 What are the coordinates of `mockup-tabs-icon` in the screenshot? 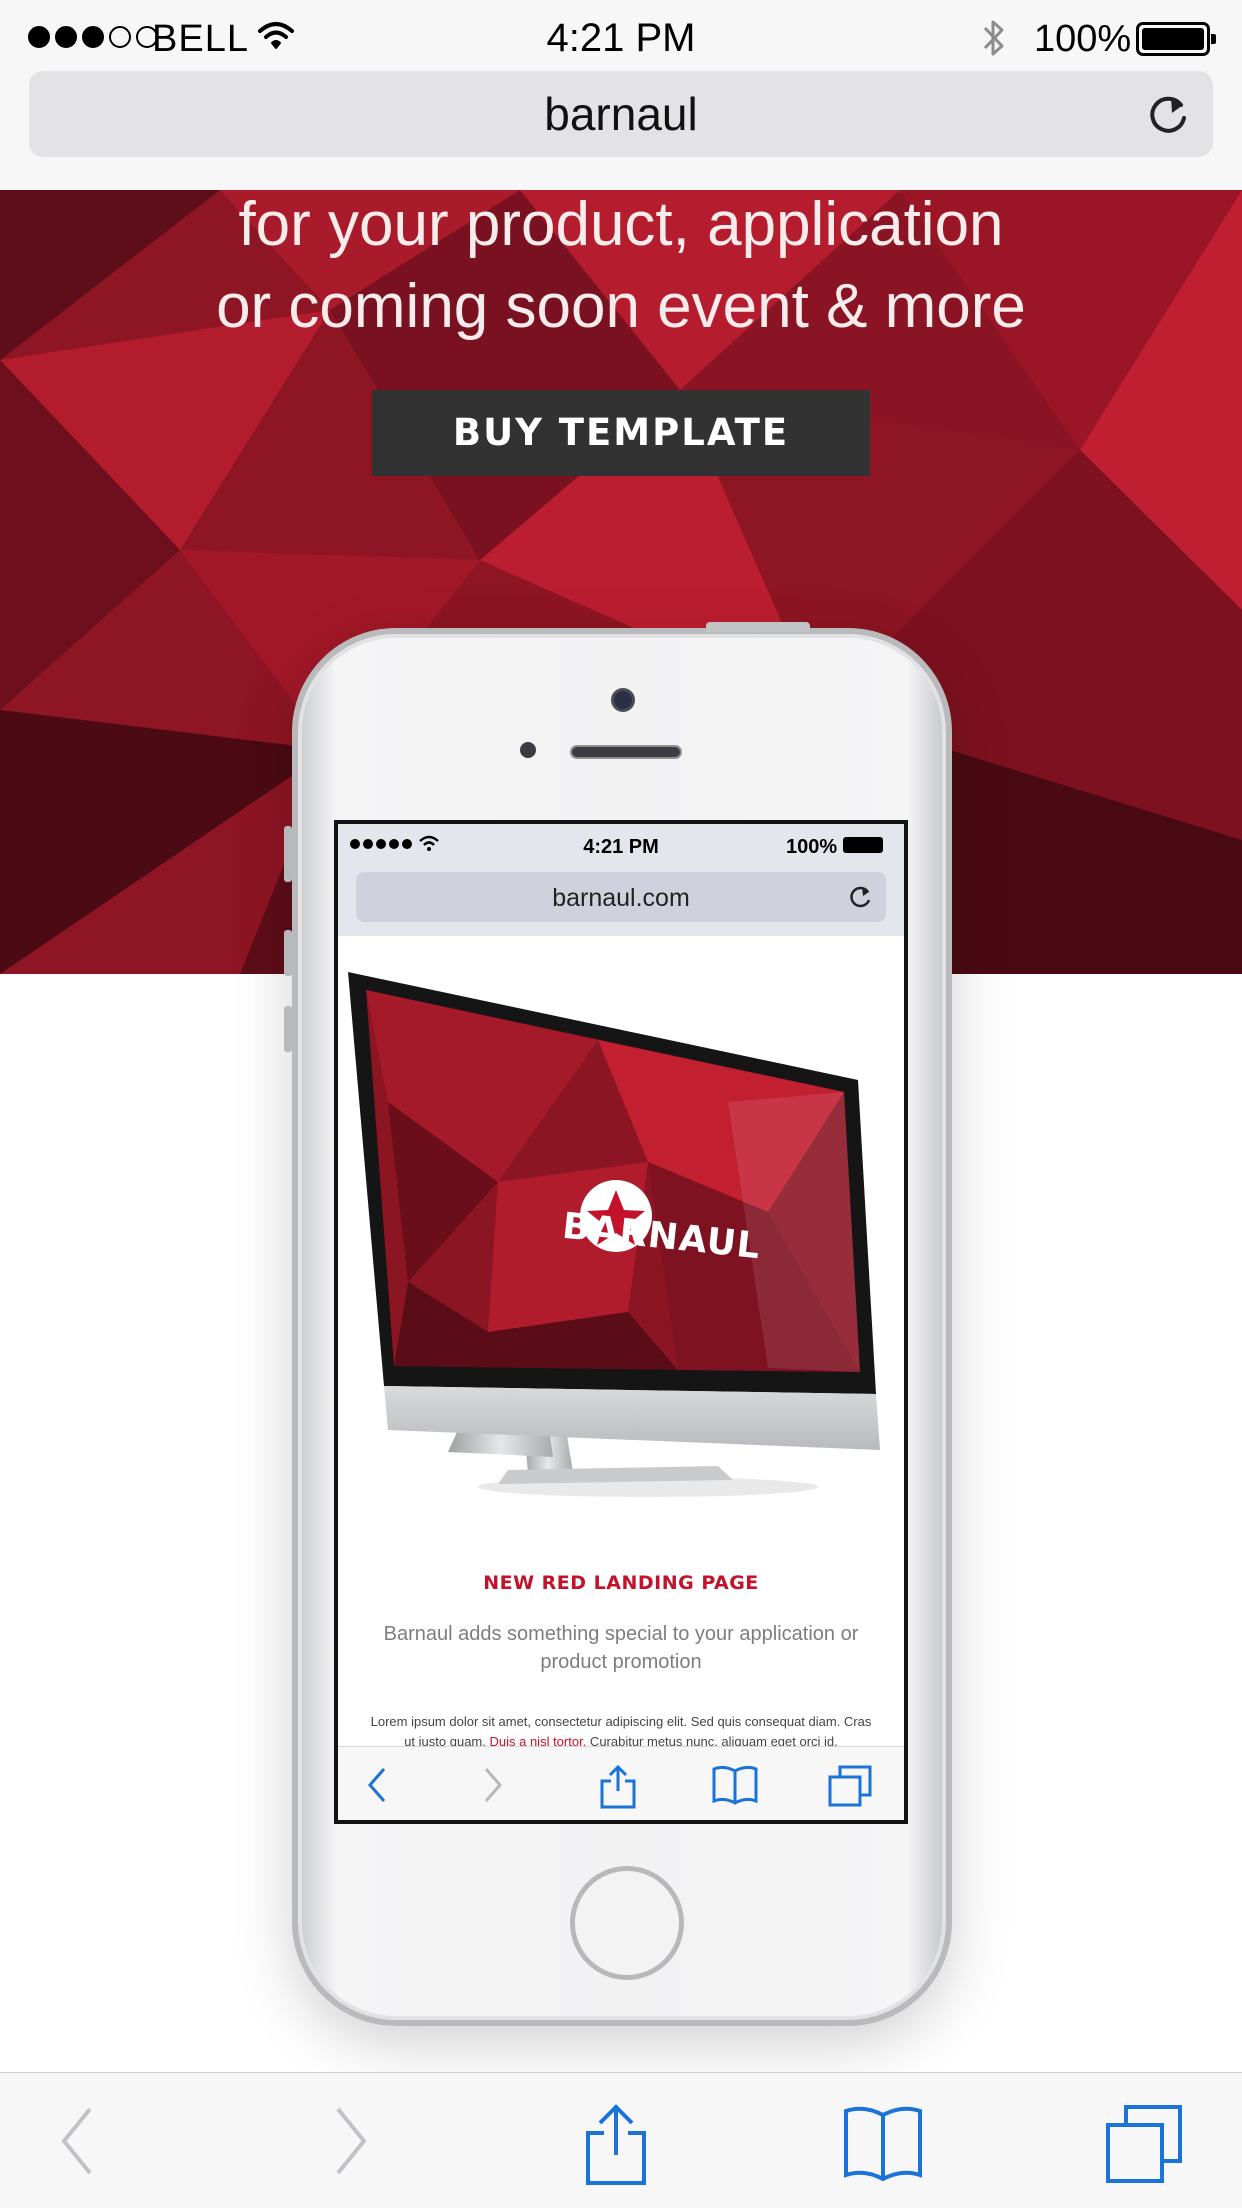 It's located at (850, 1786).